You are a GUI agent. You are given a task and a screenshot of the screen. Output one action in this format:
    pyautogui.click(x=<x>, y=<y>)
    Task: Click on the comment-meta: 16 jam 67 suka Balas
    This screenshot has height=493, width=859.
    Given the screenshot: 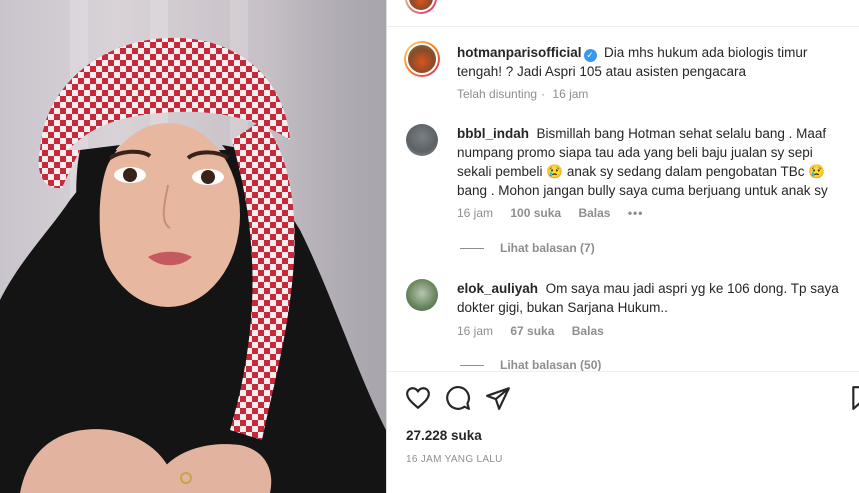 What is the action you would take?
    pyautogui.click(x=537, y=331)
    